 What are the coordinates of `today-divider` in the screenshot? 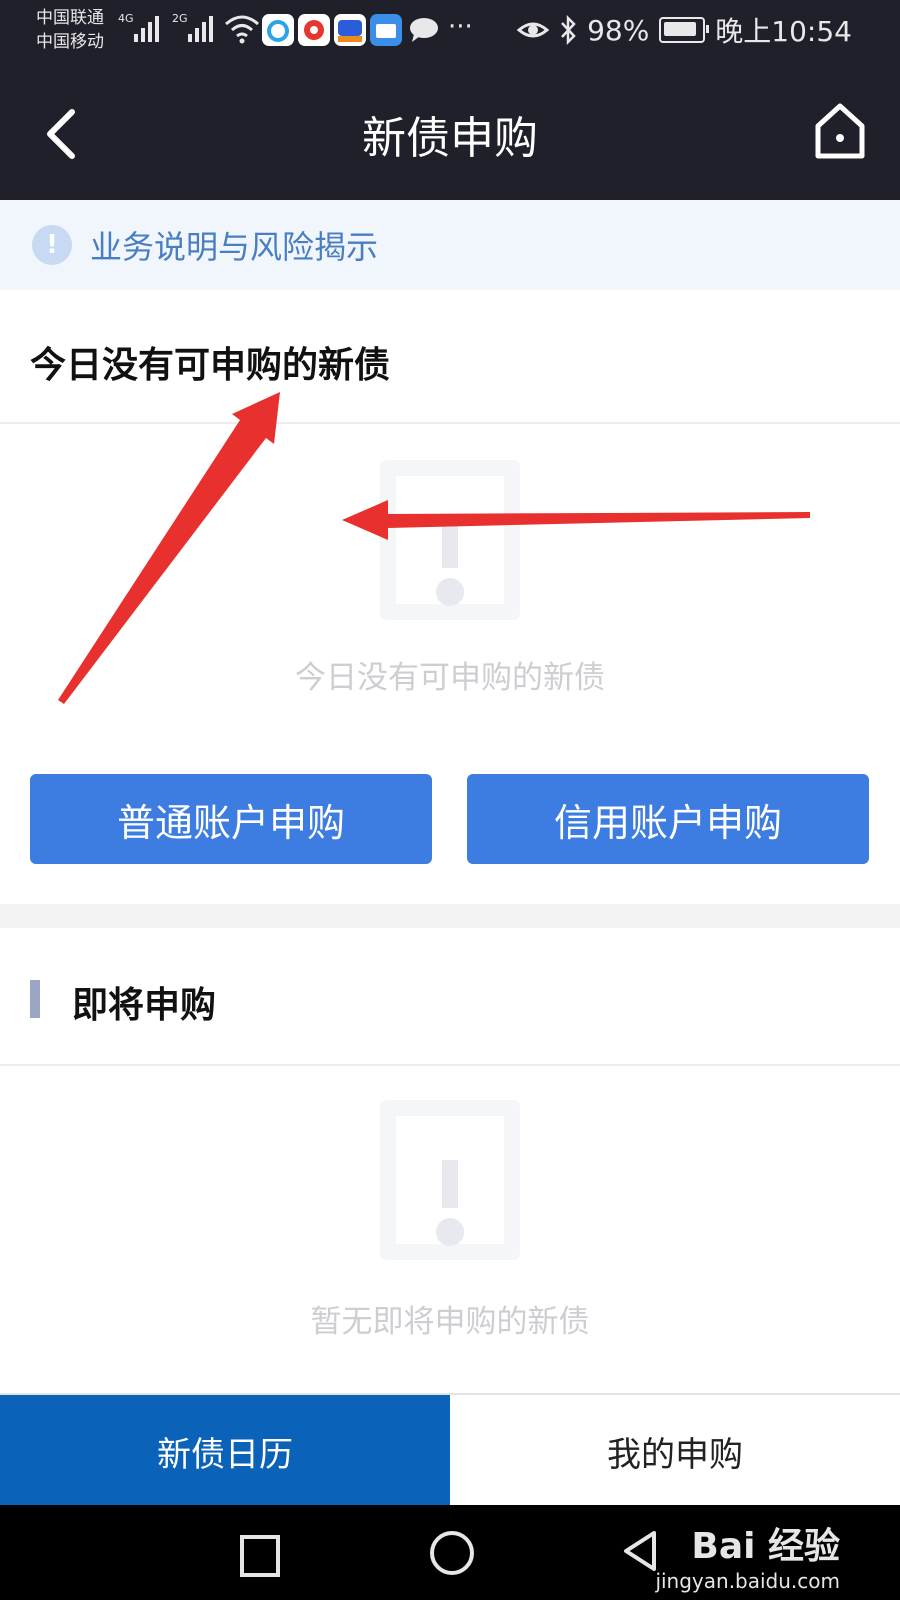 It's located at (450, 423).